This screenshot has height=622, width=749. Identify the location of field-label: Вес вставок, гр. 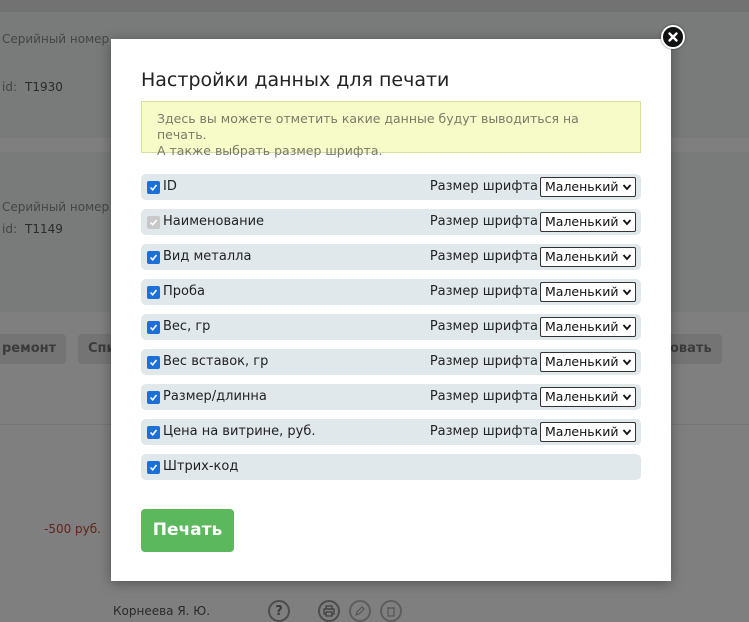
(216, 361).